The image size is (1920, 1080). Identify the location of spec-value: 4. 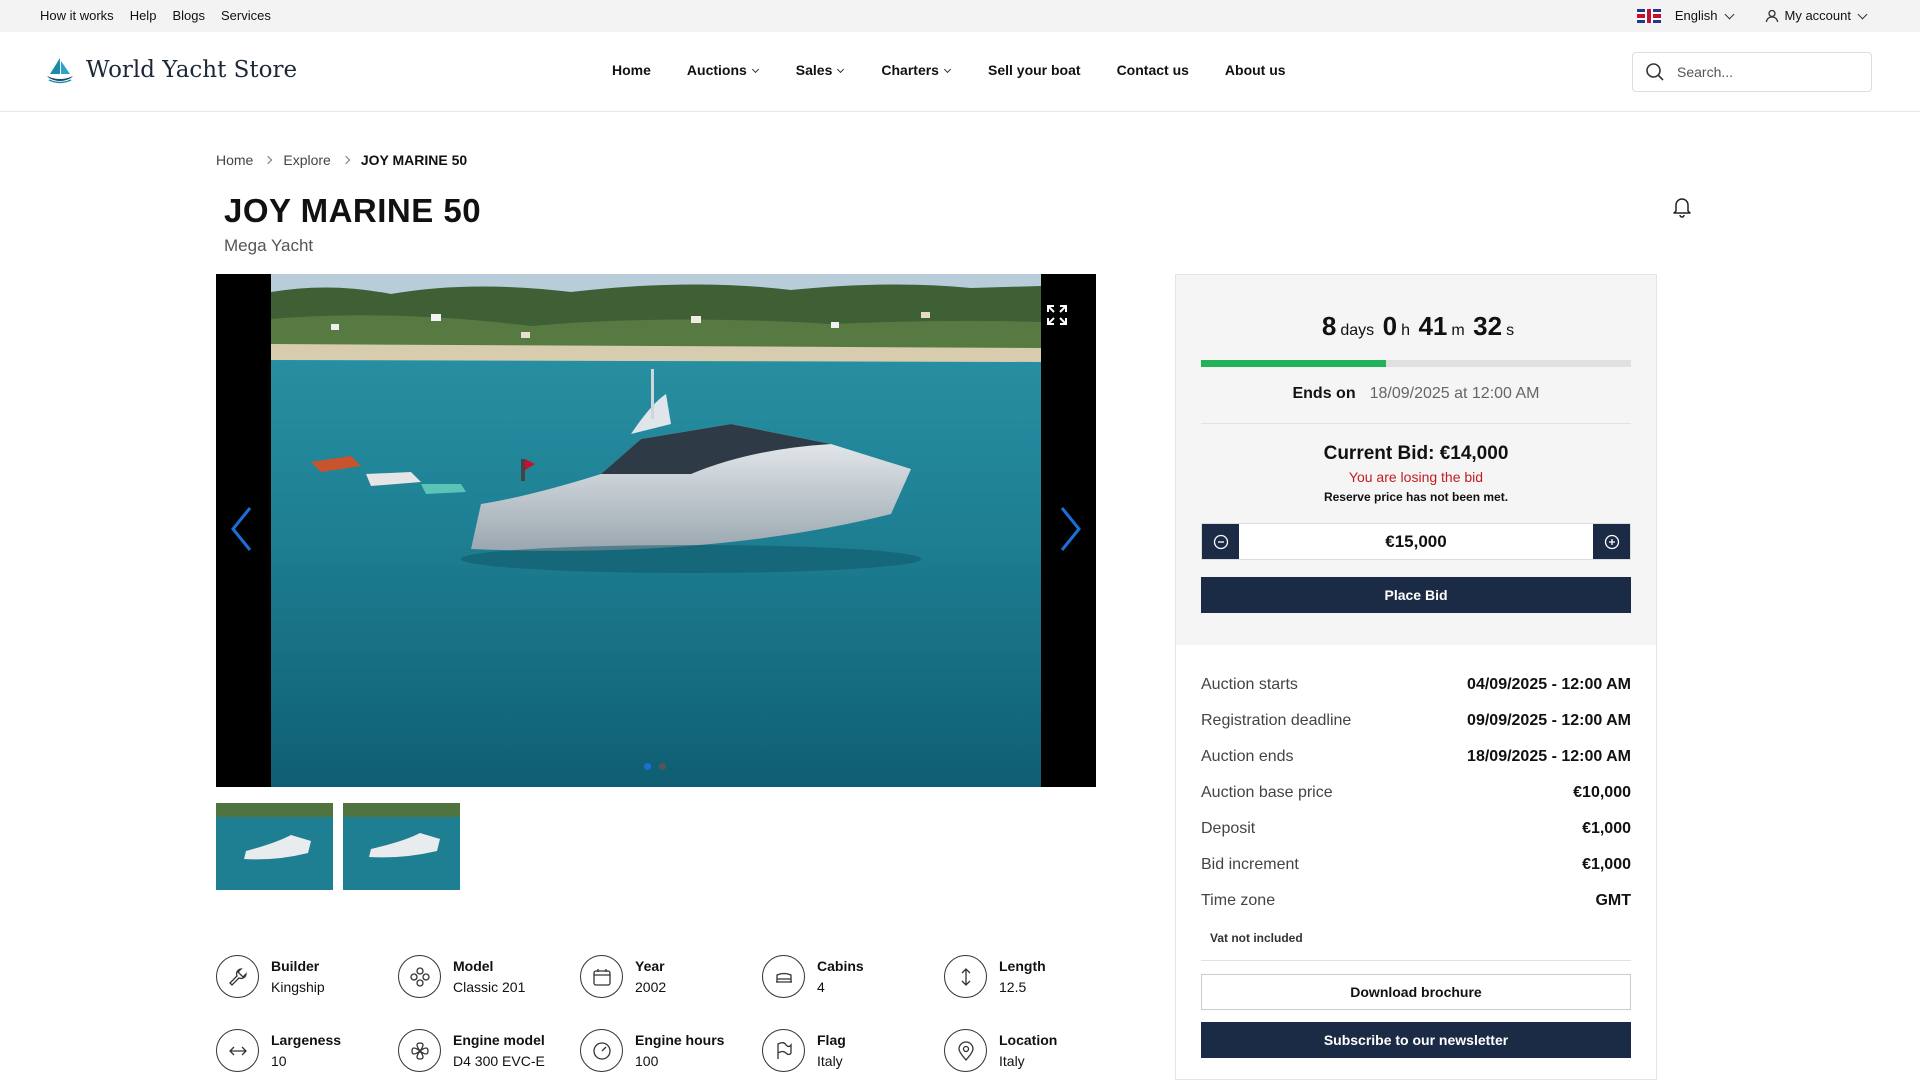
(821, 987).